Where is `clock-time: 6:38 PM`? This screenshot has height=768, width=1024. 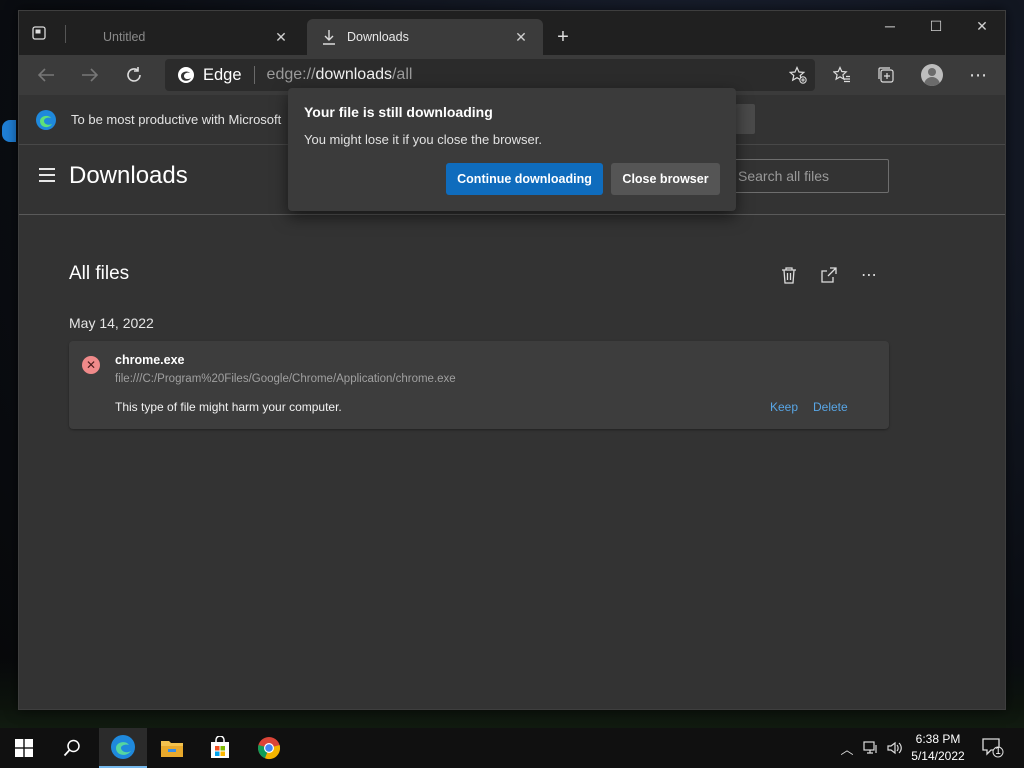 clock-time: 6:38 PM is located at coordinates (938, 739).